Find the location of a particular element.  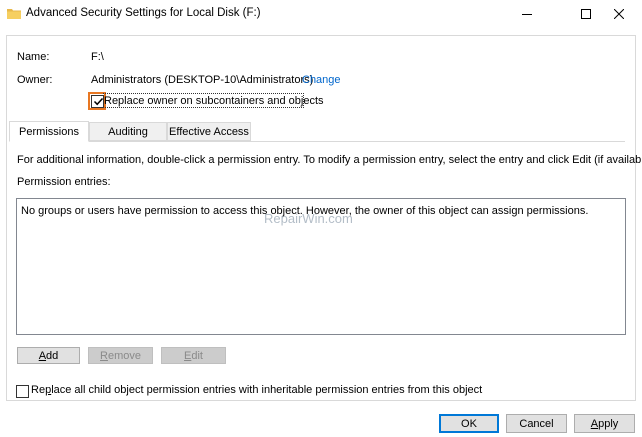

close-button is located at coordinates (619, 13).